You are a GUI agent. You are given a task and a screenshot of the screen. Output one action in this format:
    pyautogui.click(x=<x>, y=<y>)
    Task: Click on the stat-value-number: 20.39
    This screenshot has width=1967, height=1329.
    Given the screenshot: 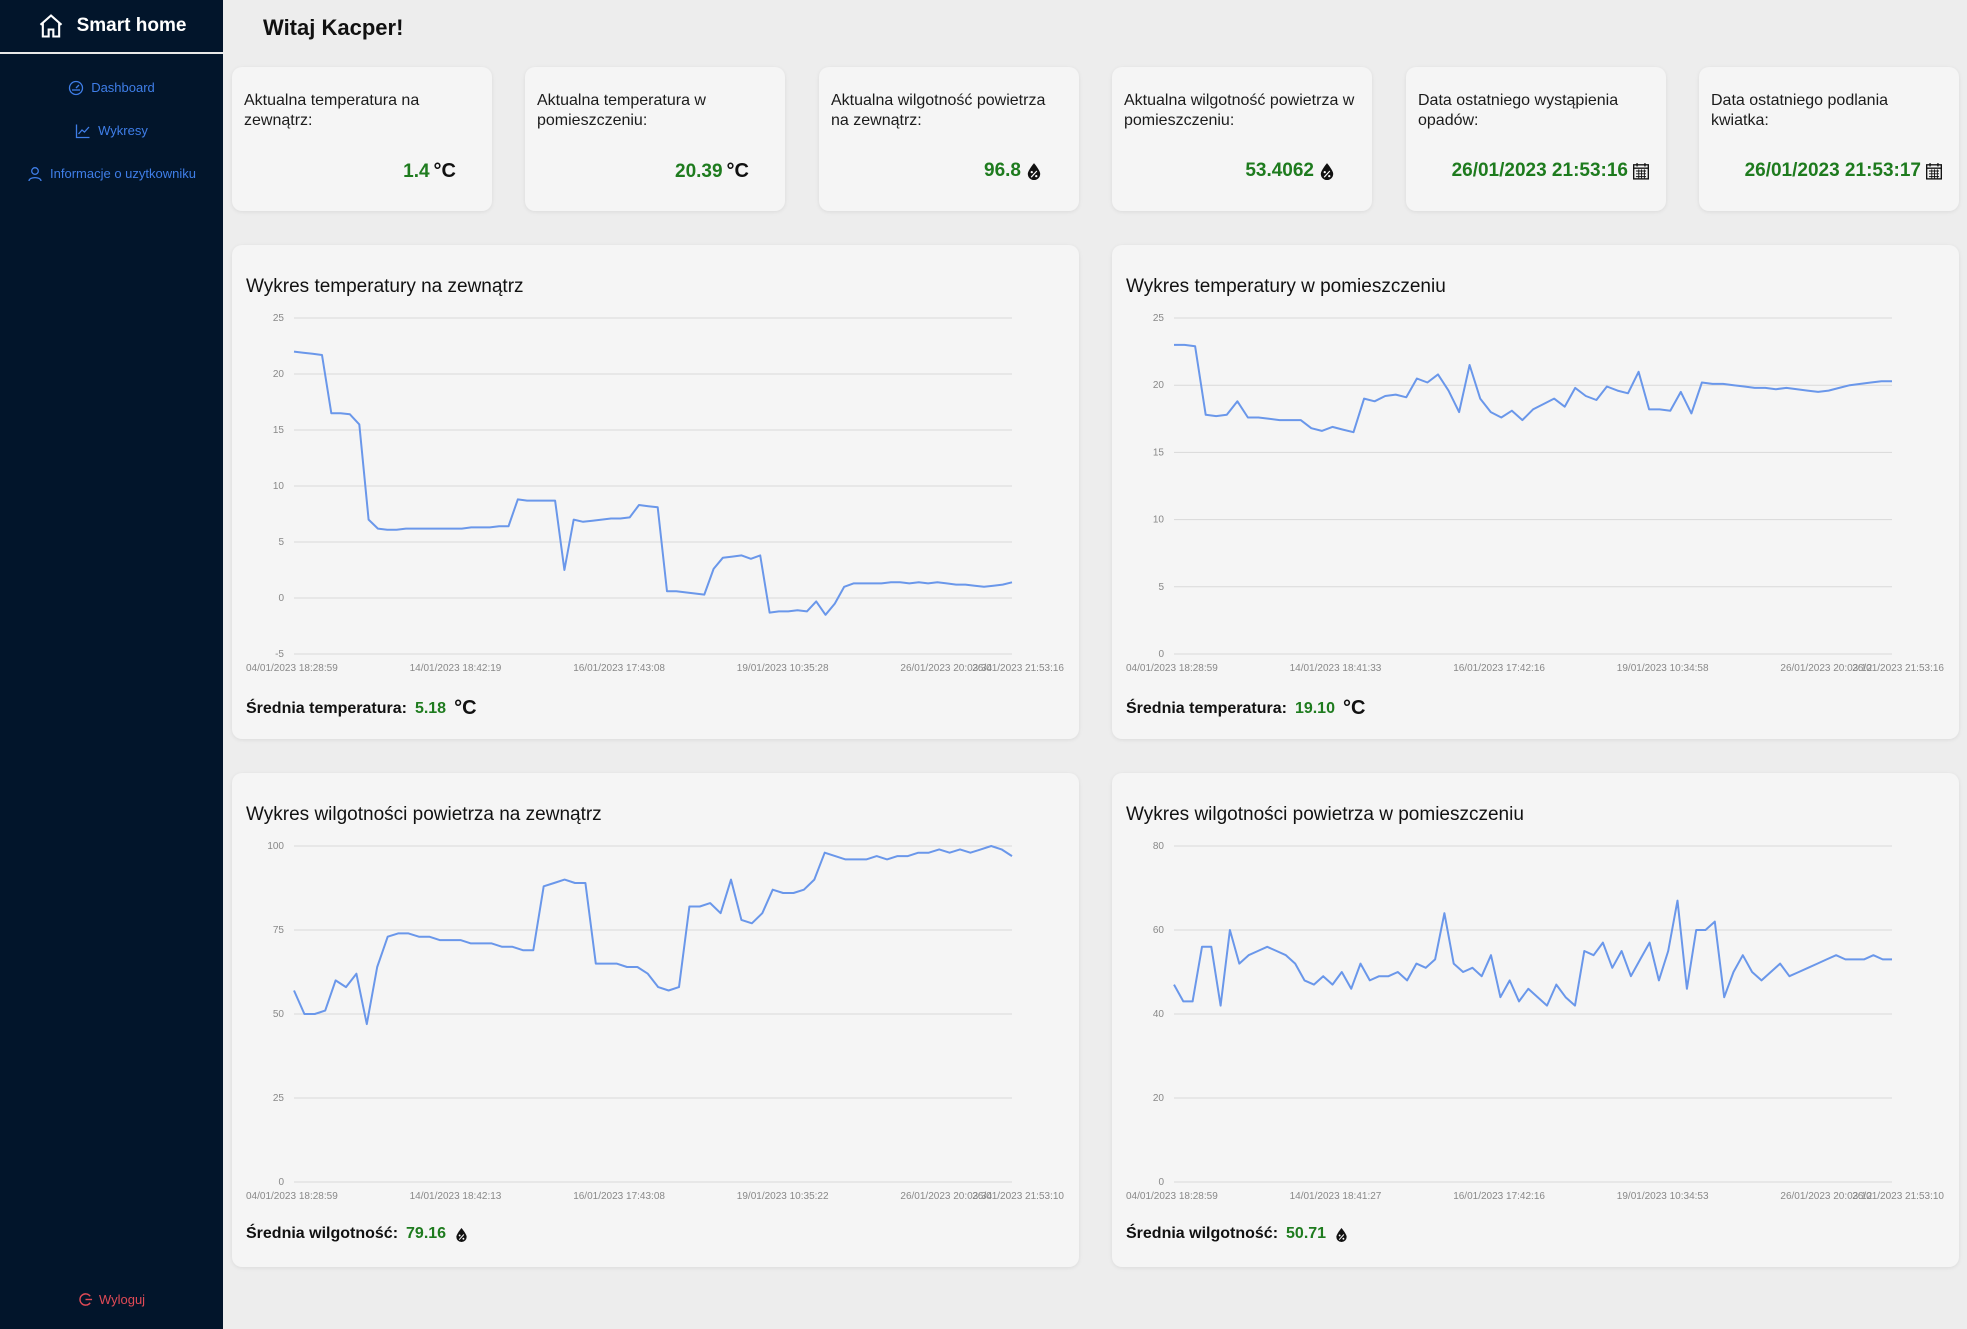 What is the action you would take?
    pyautogui.click(x=699, y=171)
    